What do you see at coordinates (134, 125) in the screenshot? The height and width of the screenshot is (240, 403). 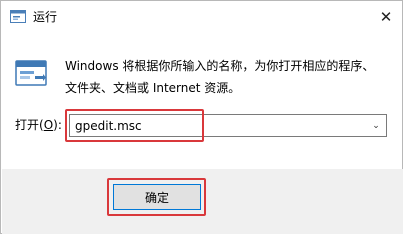 I see `input-highlight-box` at bounding box center [134, 125].